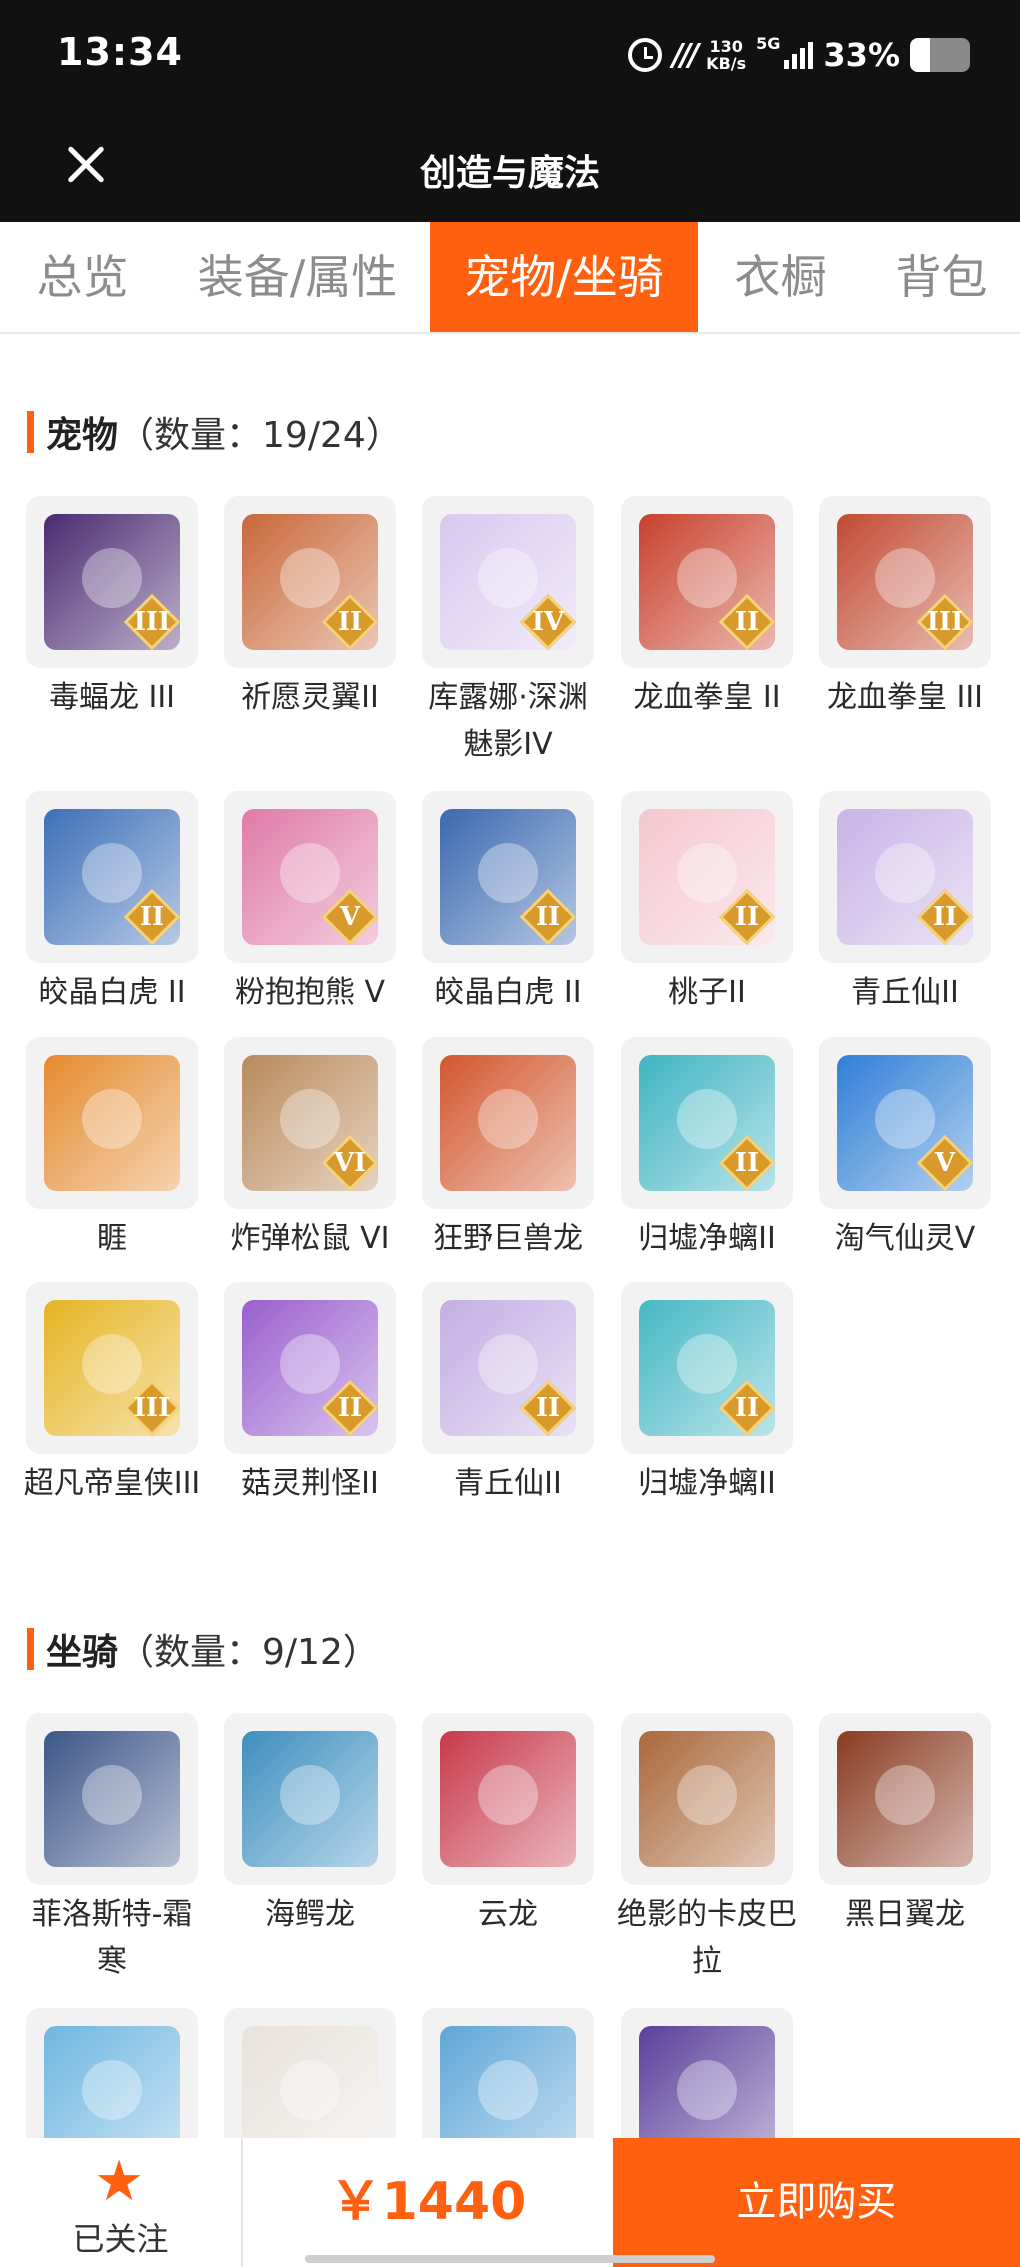  What do you see at coordinates (685, 55) in the screenshot?
I see `mi-icon: ///` at bounding box center [685, 55].